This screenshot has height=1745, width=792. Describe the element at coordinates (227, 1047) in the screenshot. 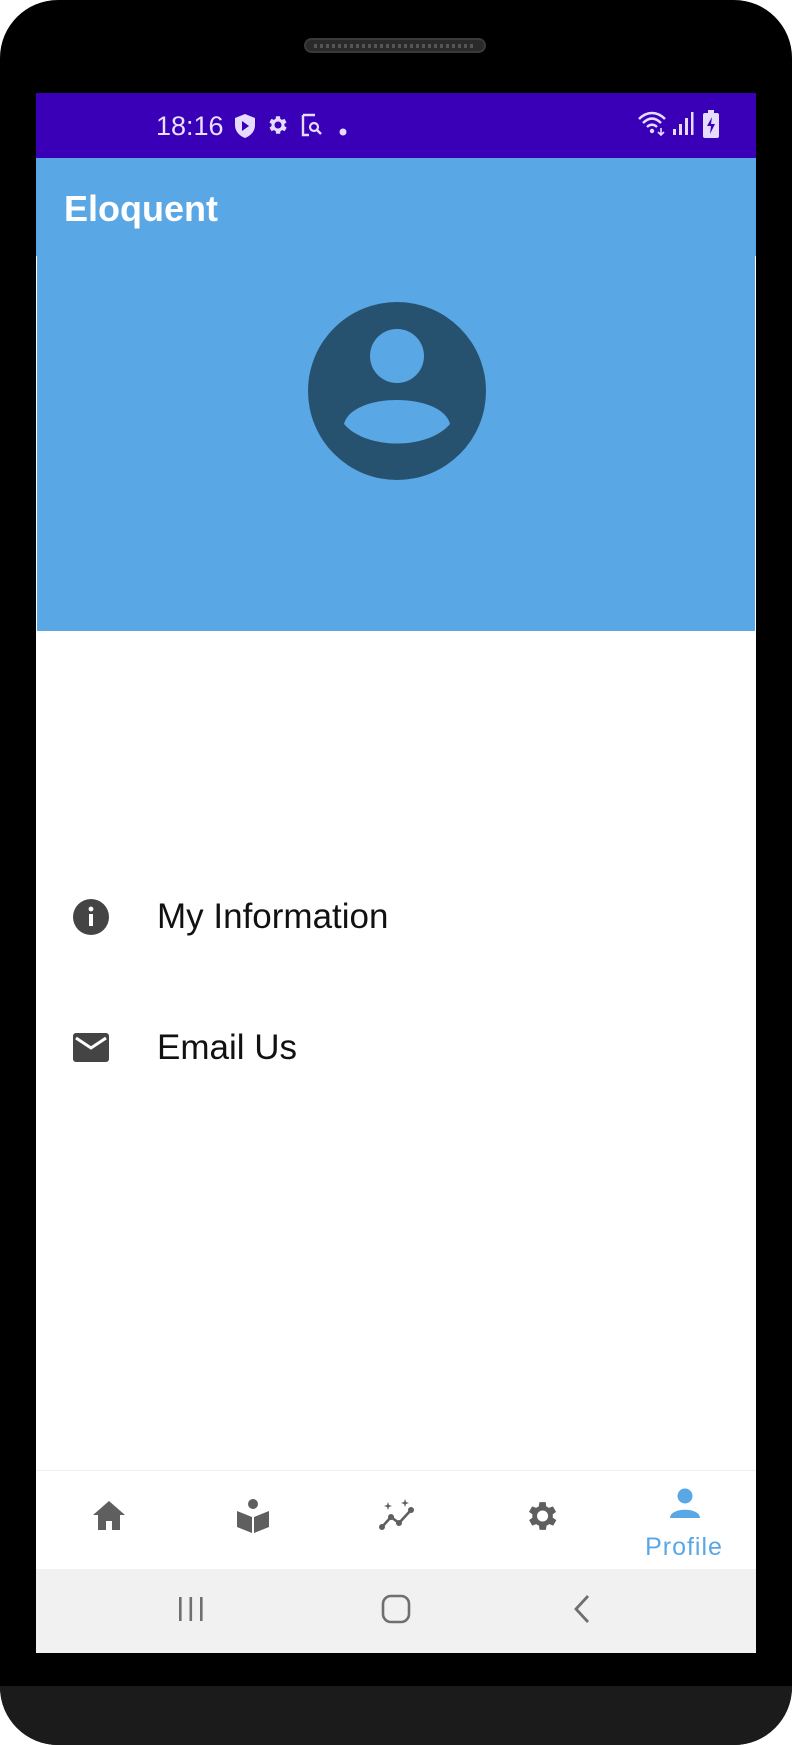

I see `menu-item-label: Email Us` at that location.